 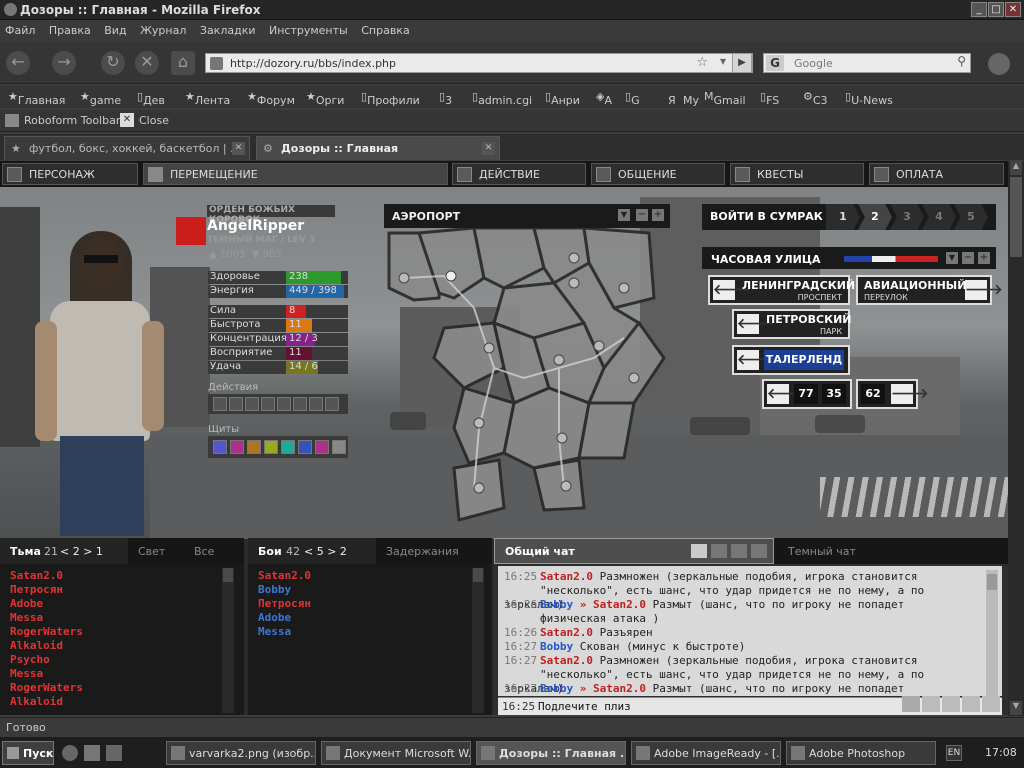 I want to click on menu-history: Журнал, so click(x=163, y=30).